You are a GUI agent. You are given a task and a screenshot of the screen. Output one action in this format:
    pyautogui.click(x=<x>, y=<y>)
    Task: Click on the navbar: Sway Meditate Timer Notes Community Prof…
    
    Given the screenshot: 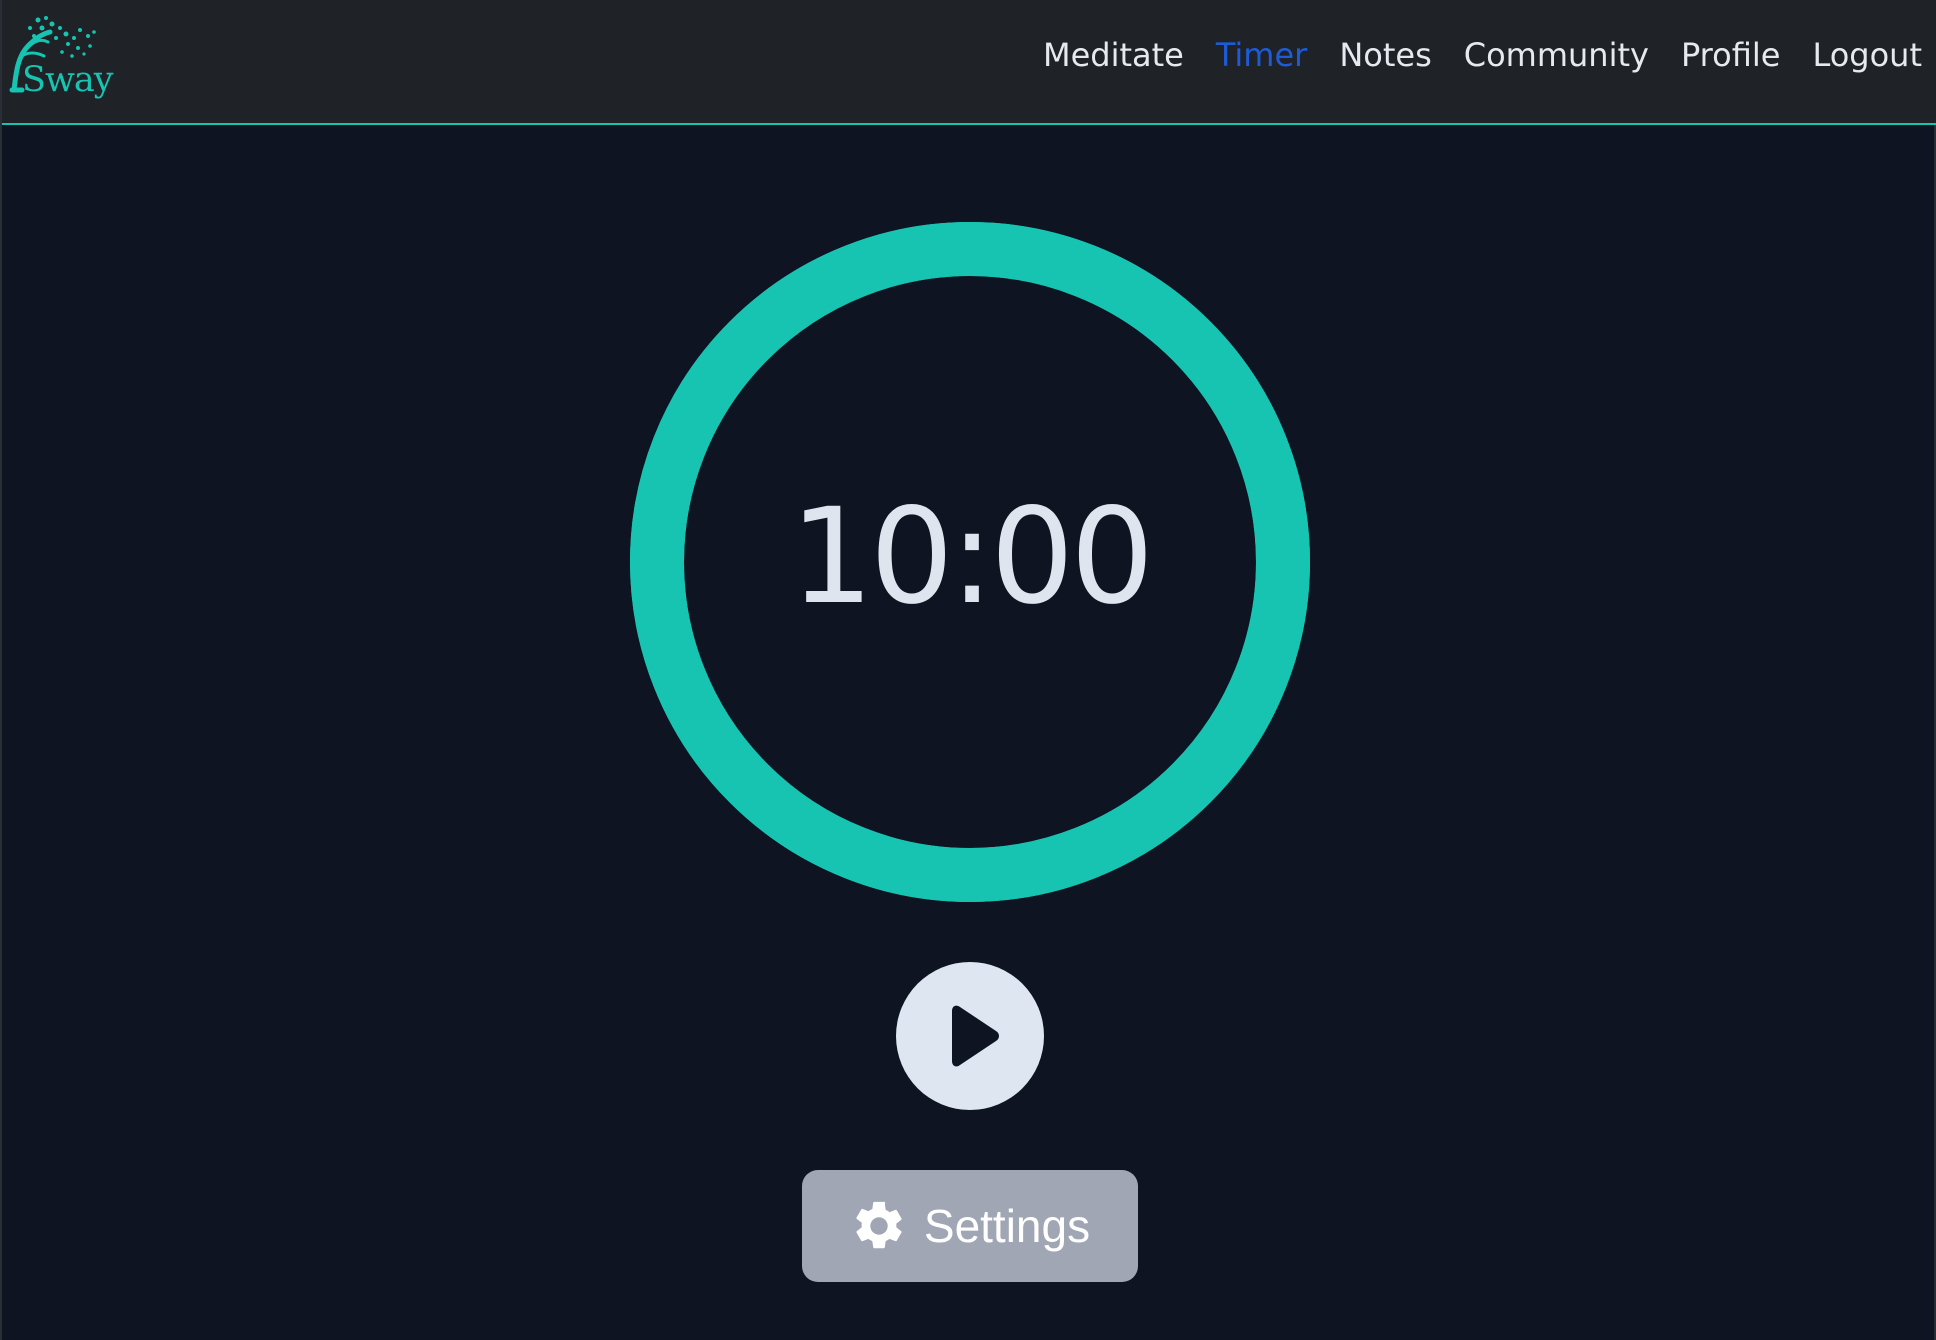 What is the action you would take?
    pyautogui.click(x=969, y=62)
    